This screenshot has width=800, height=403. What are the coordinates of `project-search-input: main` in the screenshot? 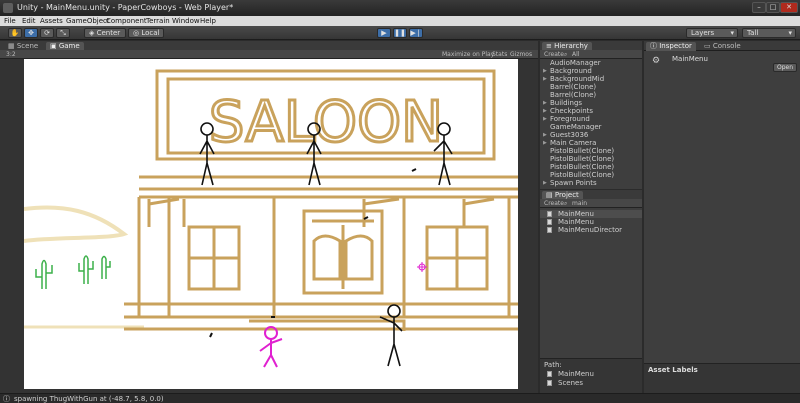 It's located at (579, 203).